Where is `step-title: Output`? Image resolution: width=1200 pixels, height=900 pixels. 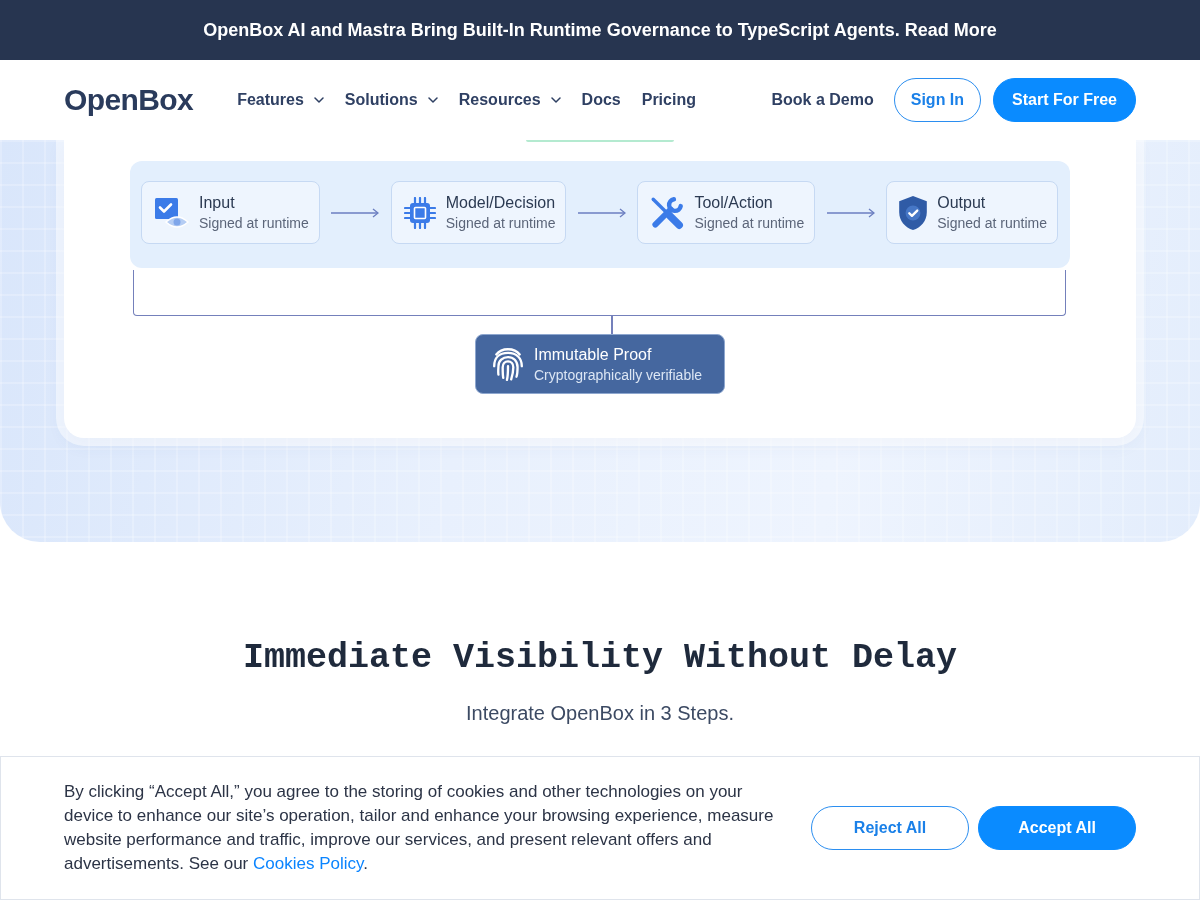 step-title: Output is located at coordinates (962, 203).